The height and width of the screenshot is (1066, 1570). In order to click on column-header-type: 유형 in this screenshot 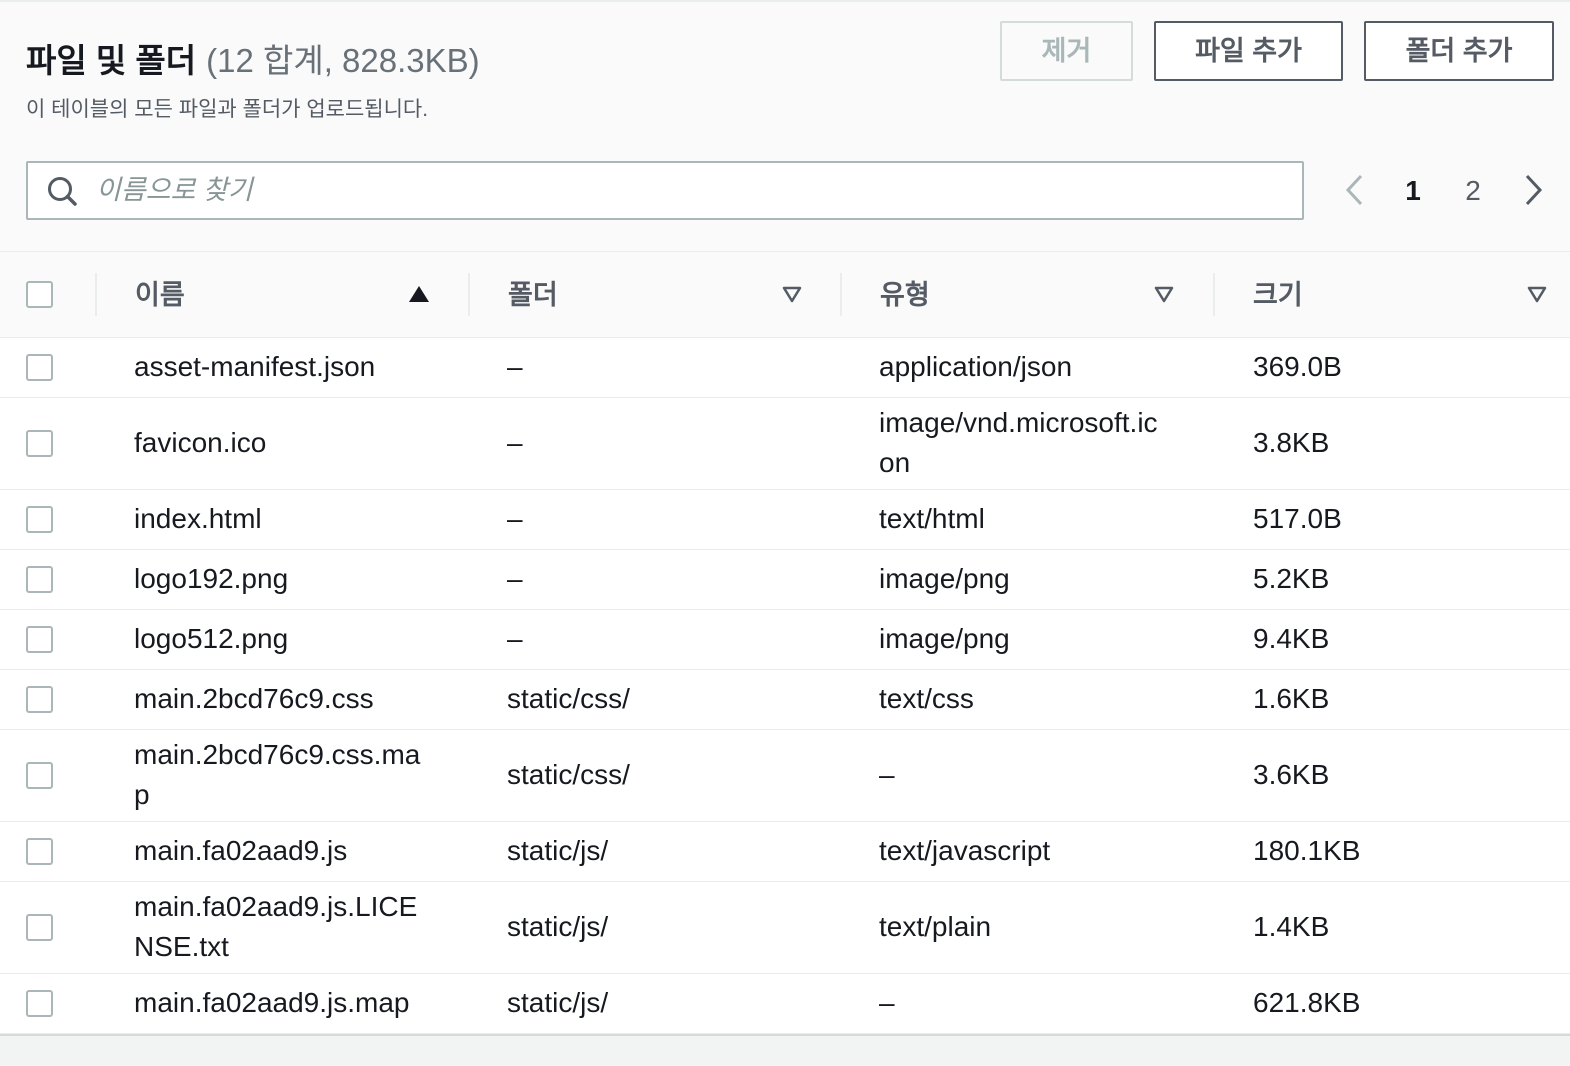, I will do `click(1026, 294)`.